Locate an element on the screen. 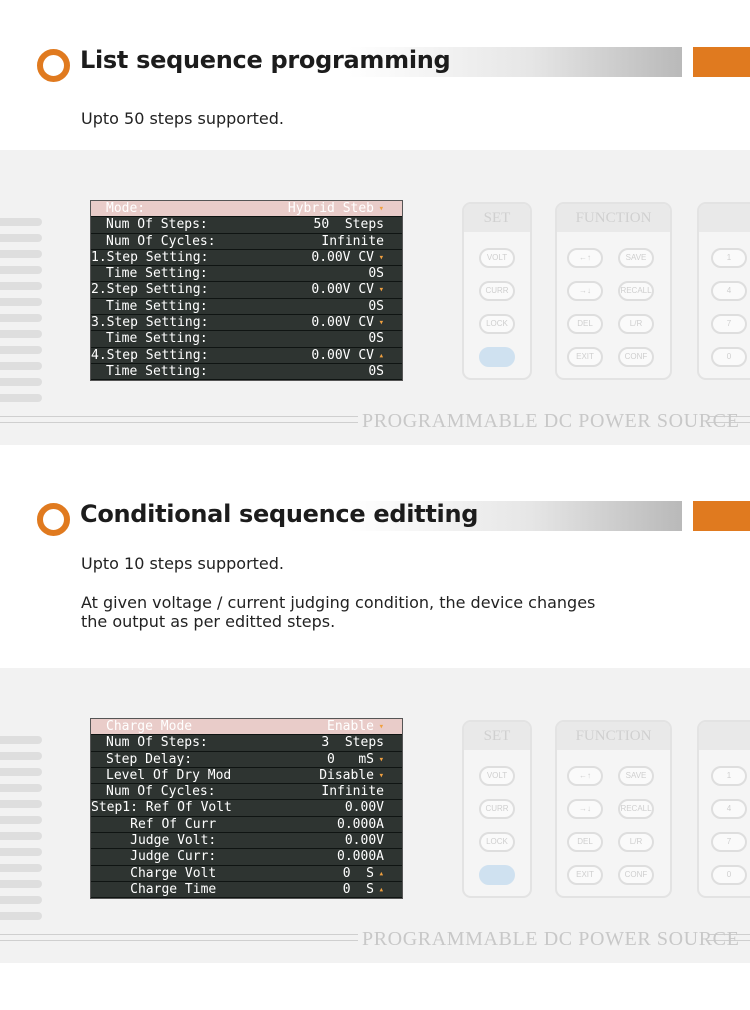 The width and height of the screenshot is (750, 1010). set-button-group: SET VOLT CURR LOCK is located at coordinates (497, 809).